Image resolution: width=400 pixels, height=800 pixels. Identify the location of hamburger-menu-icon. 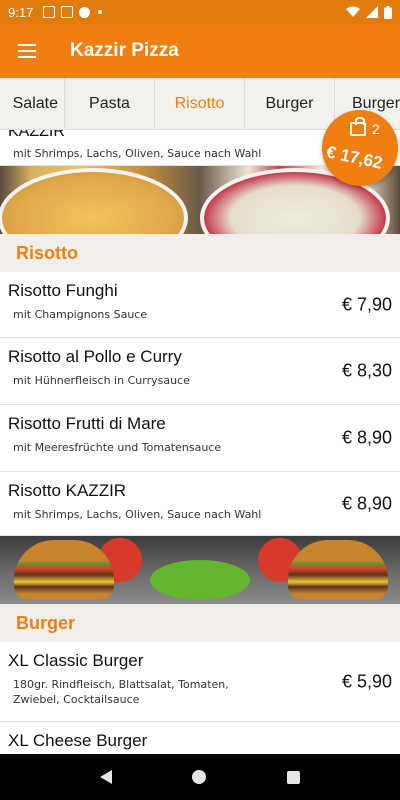
(27, 51).